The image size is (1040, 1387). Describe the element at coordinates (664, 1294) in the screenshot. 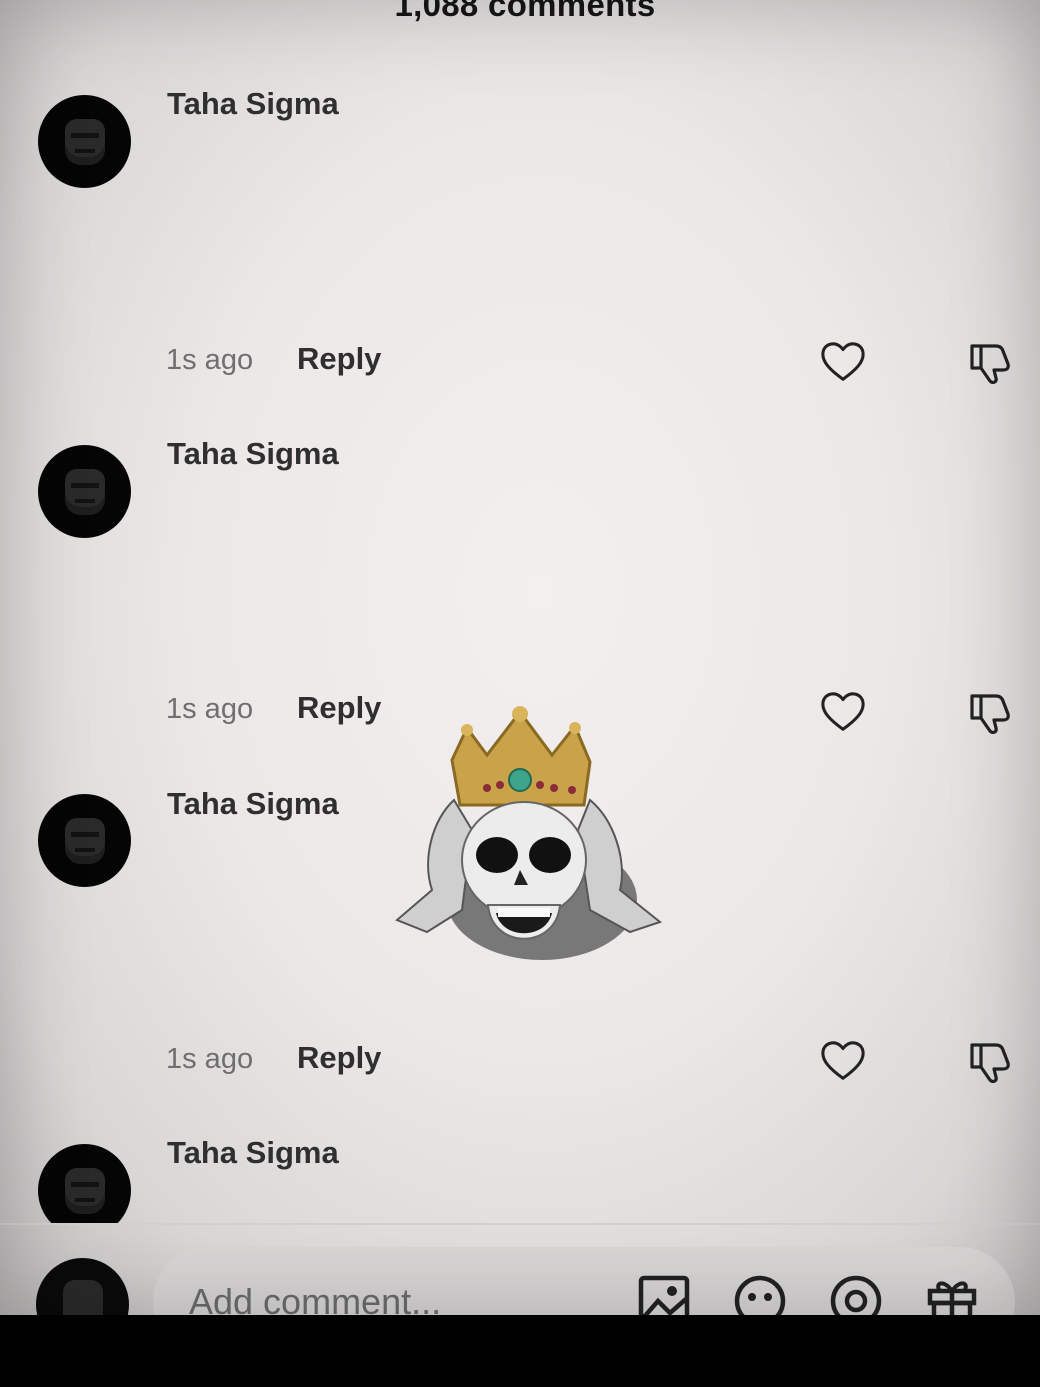

I see `image-icon` at that location.